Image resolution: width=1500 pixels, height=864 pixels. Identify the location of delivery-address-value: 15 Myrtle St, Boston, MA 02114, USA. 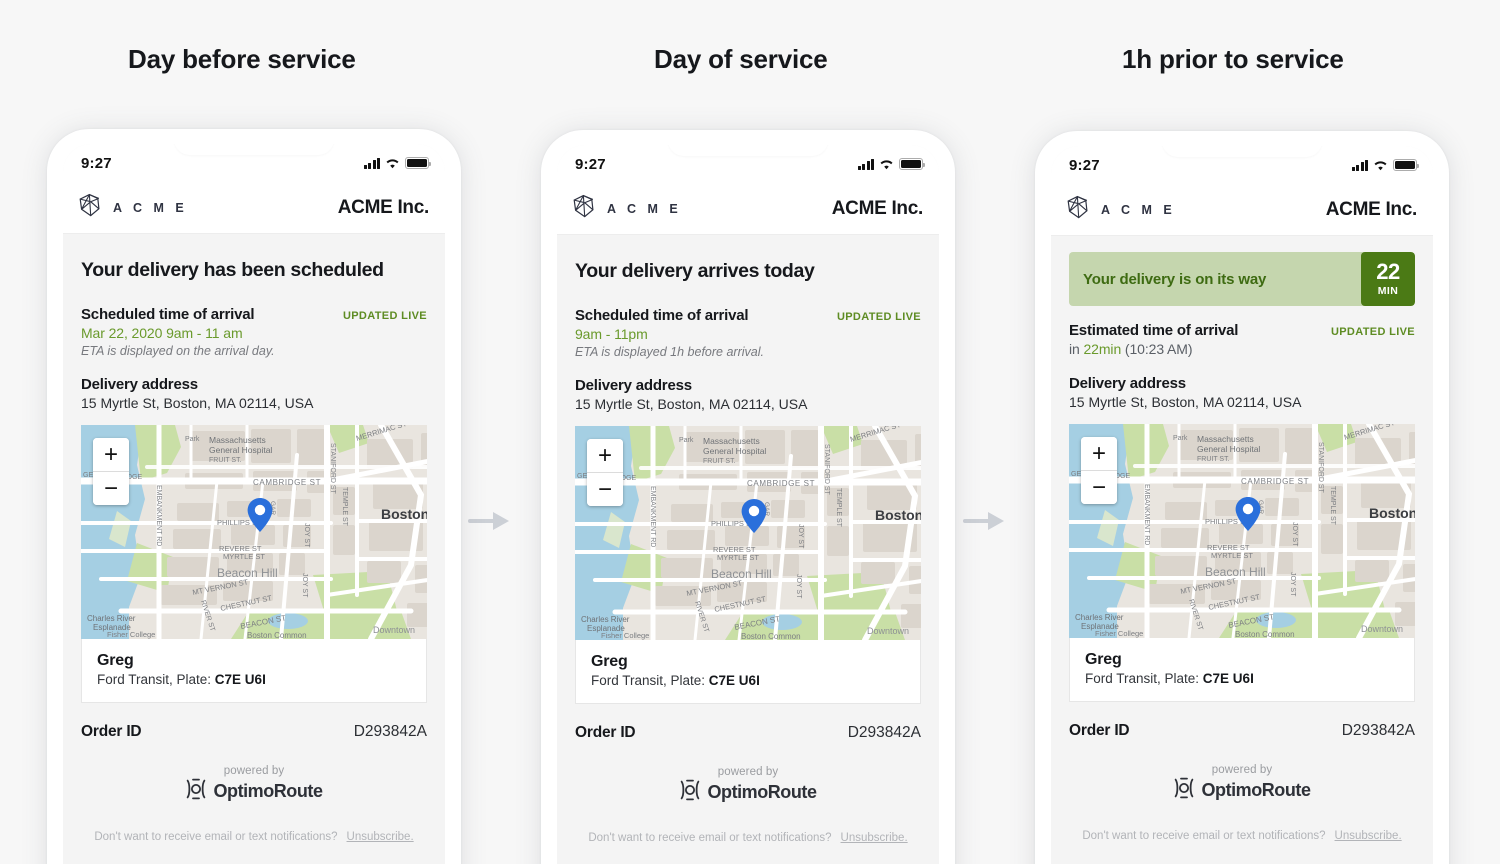
(197, 403).